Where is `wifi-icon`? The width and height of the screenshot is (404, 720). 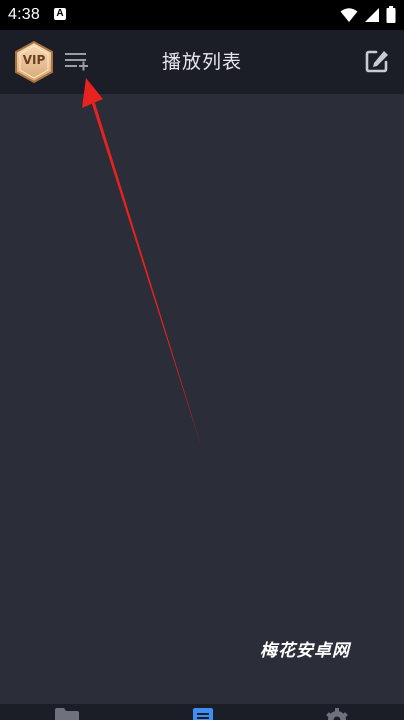
wifi-icon is located at coordinates (349, 14).